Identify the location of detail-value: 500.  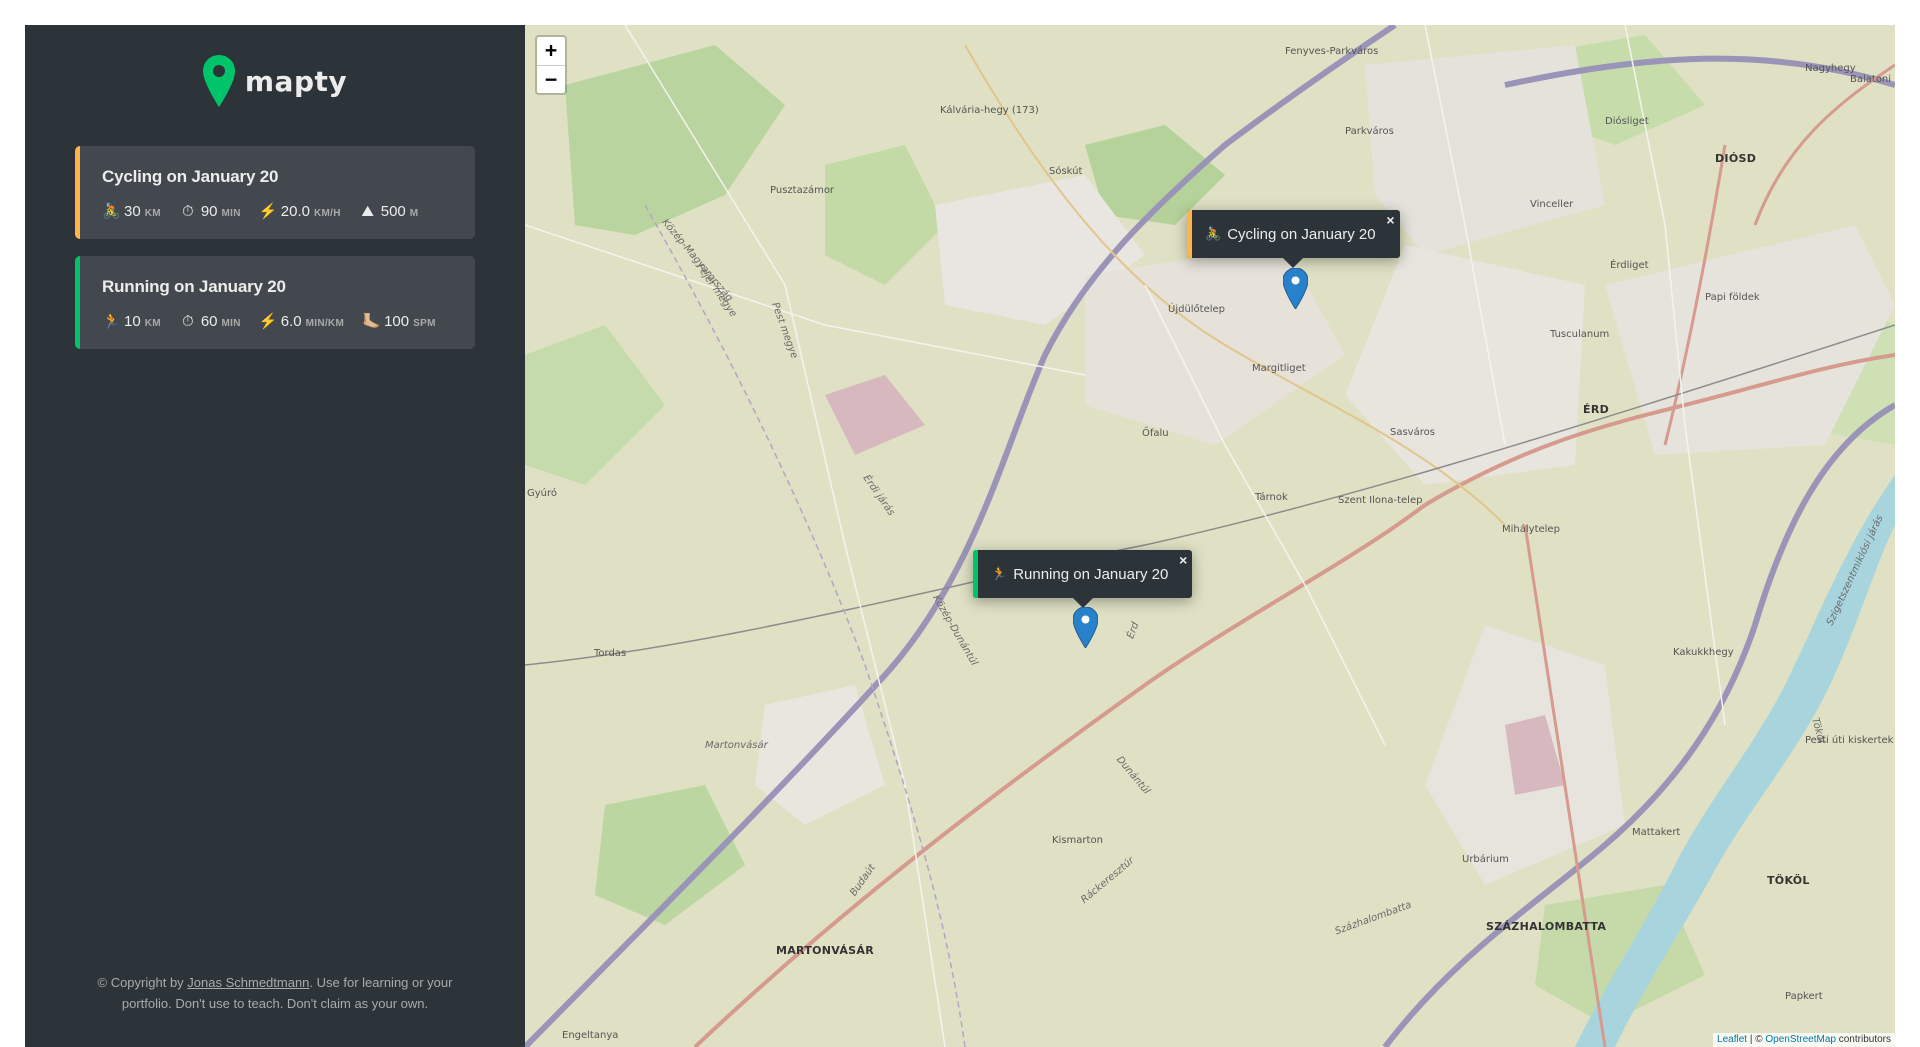
(393, 211).